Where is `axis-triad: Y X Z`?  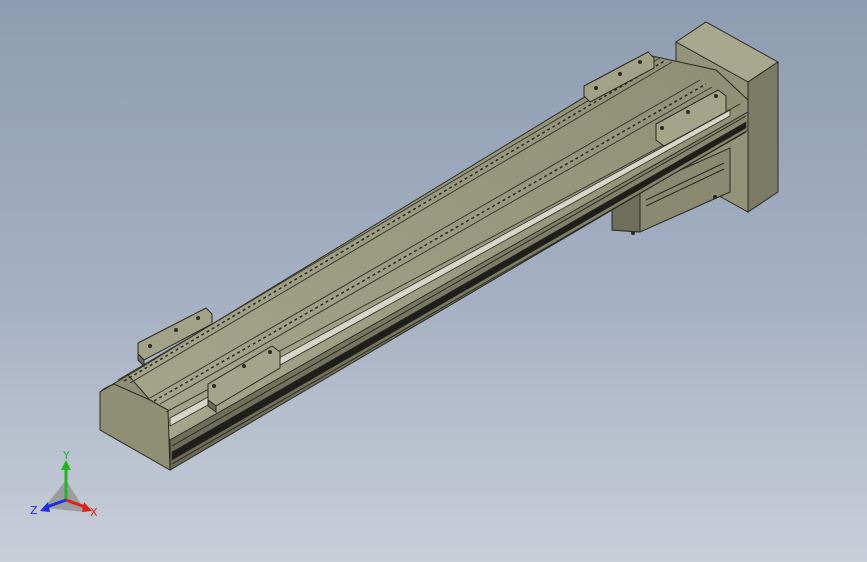
axis-triad: Y X Z is located at coordinates (64, 484).